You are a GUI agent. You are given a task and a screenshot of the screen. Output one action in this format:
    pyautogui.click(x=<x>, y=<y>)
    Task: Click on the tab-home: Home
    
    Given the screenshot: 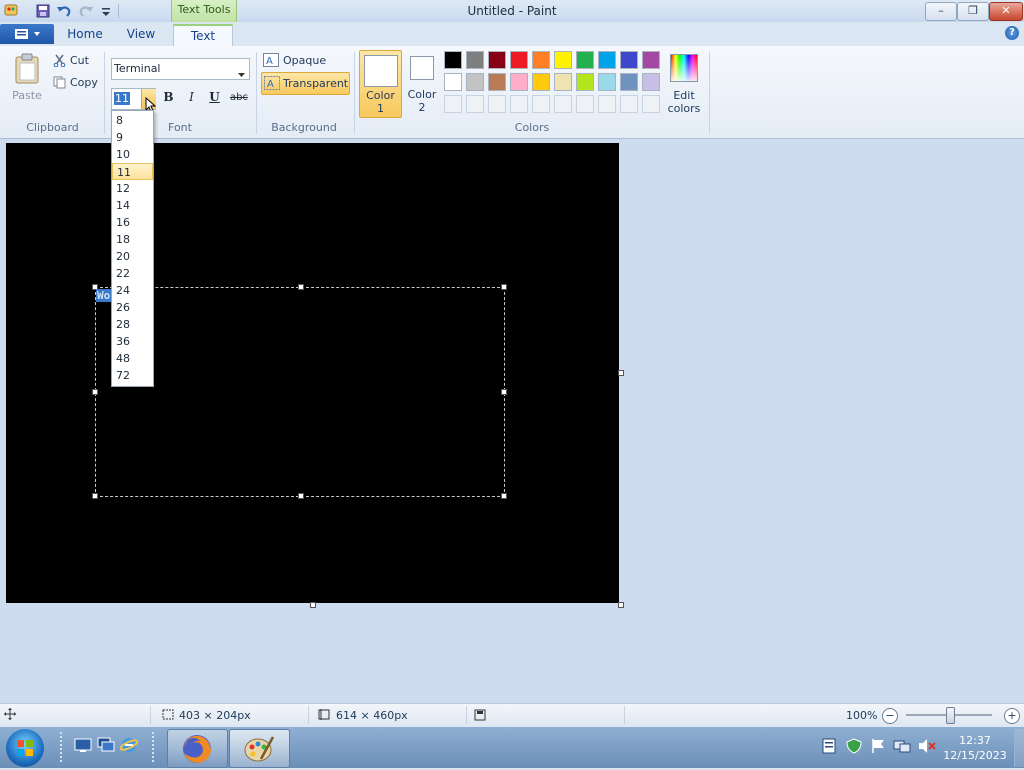 What is the action you would take?
    pyautogui.click(x=85, y=34)
    